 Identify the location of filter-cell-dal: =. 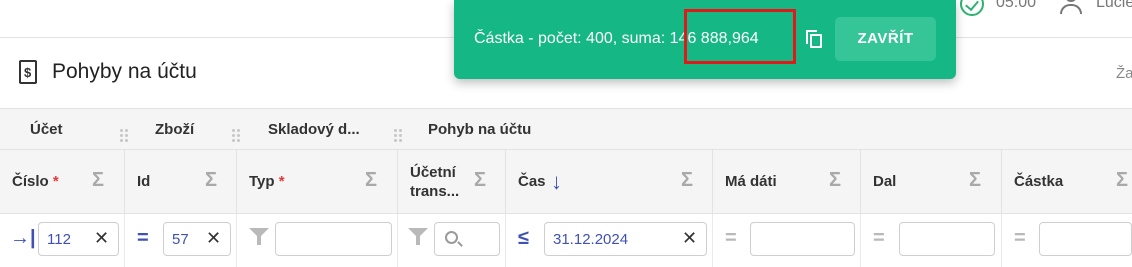
(931, 240).